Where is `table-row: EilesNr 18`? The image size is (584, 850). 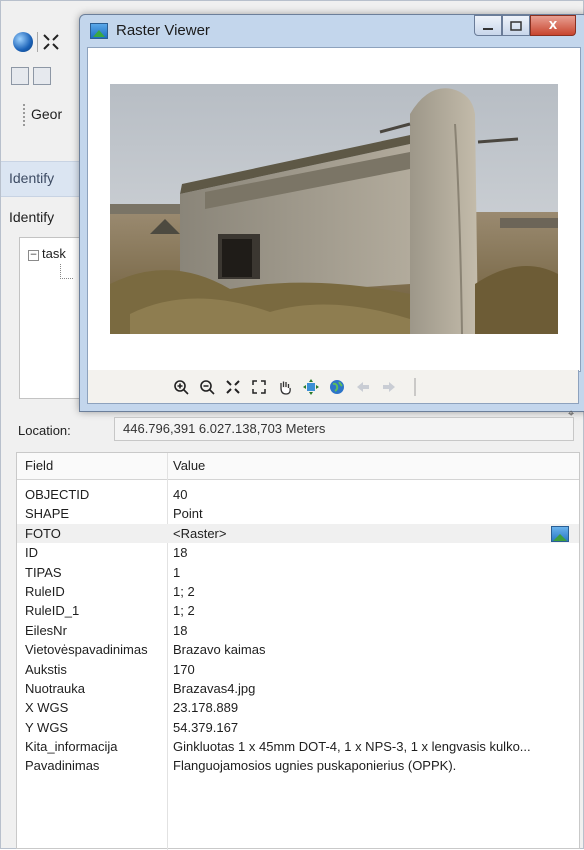
table-row: EilesNr 18 is located at coordinates (298, 630).